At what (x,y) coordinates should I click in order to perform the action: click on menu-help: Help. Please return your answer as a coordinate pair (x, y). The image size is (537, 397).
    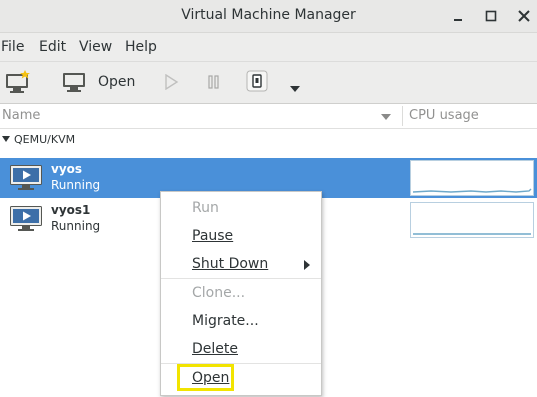
    Looking at the image, I should click on (141, 47).